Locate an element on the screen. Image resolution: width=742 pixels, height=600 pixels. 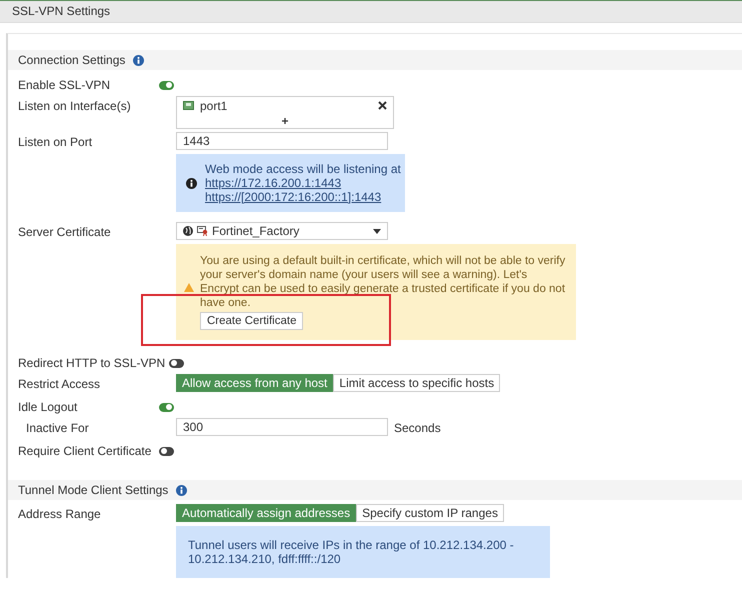
field-label: Listen on Port is located at coordinates (56, 142).